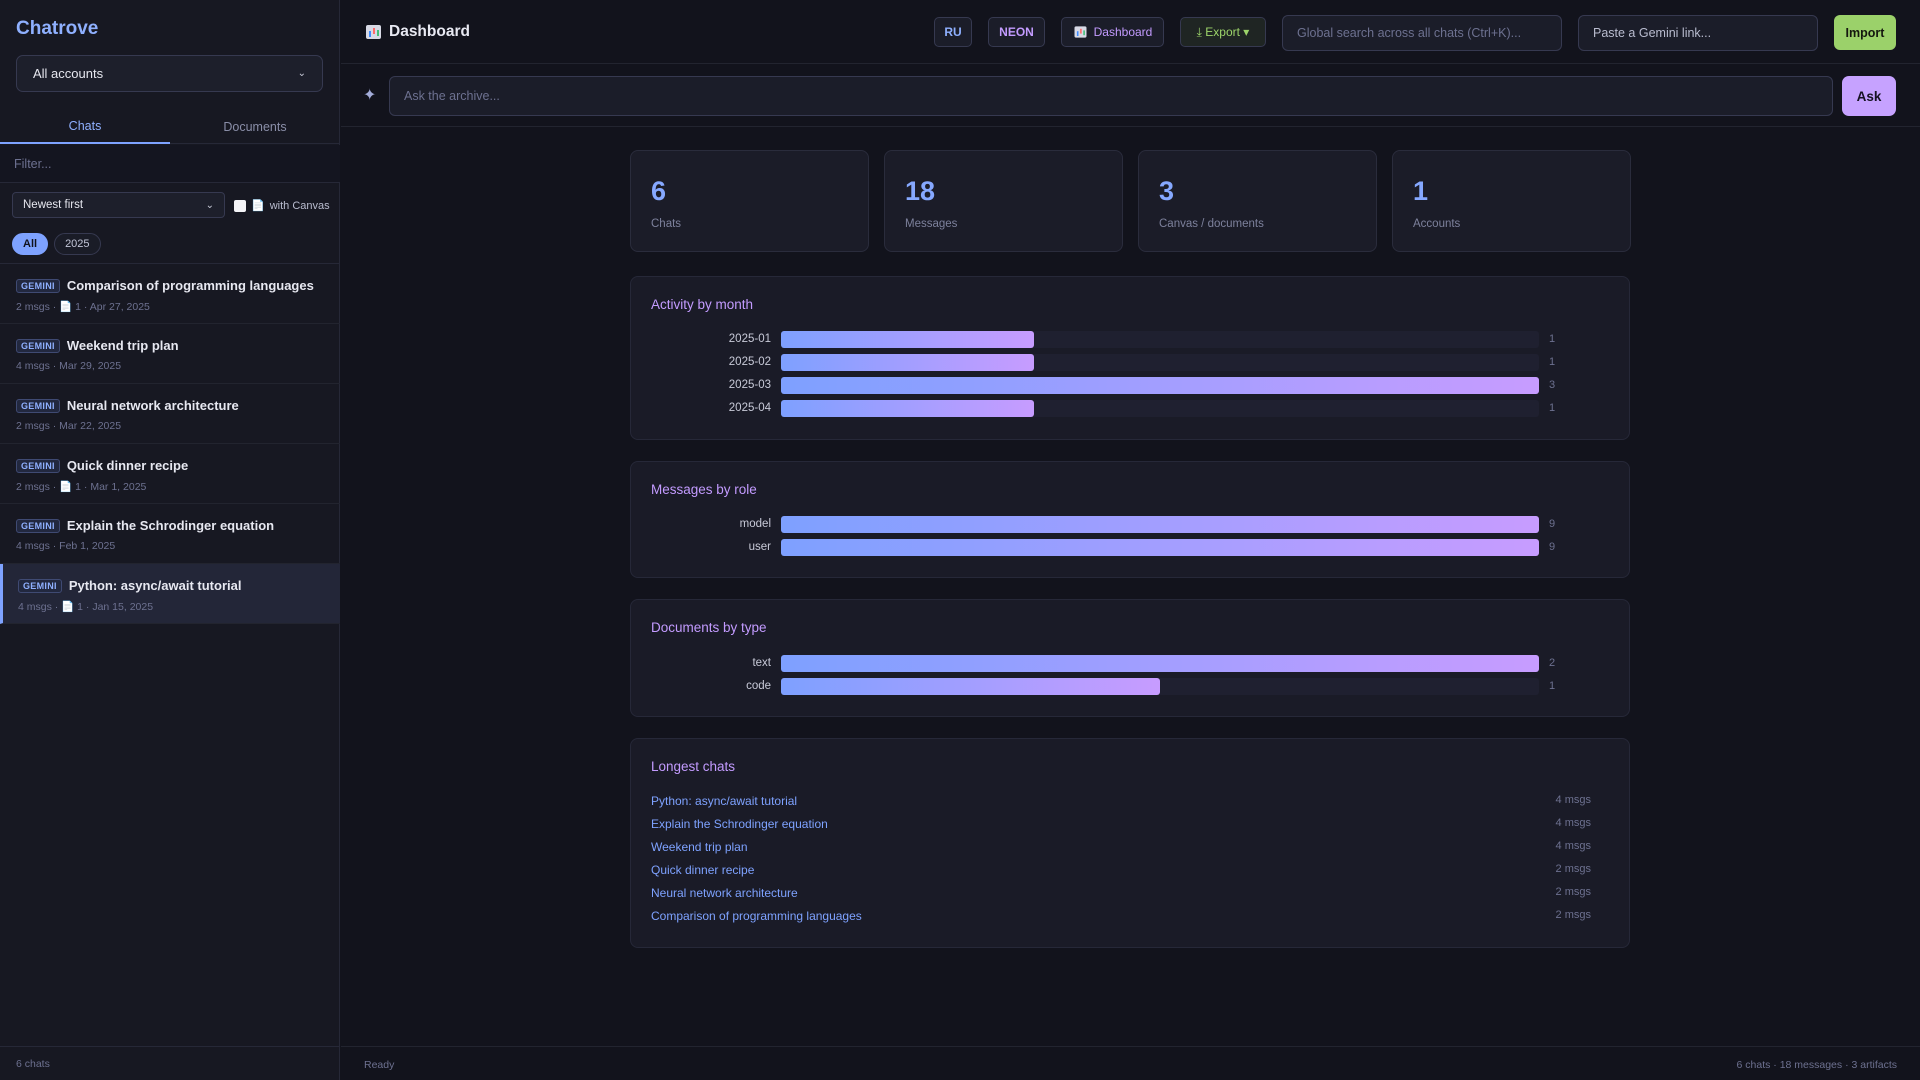 Image resolution: width=1920 pixels, height=1080 pixels. I want to click on panel-title: Activity by month, so click(702, 304).